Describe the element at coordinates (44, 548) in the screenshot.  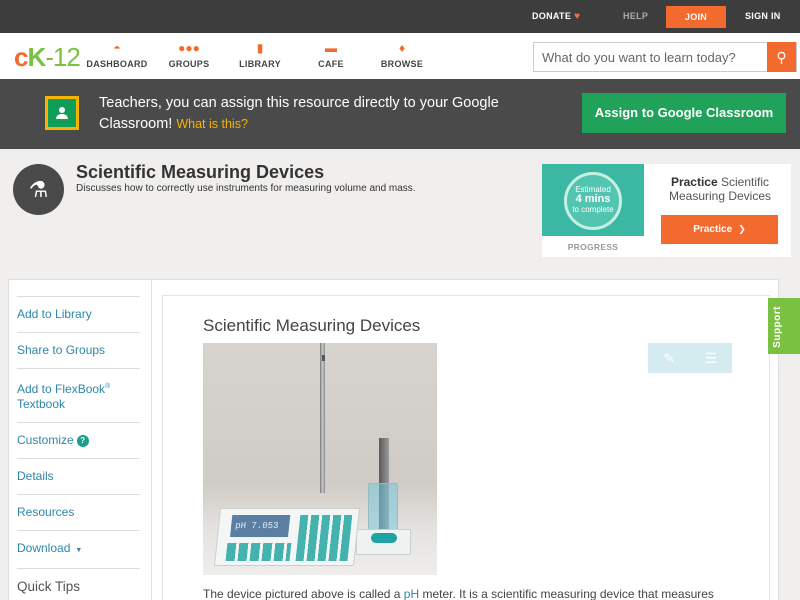
I see `download-label: Download` at that location.